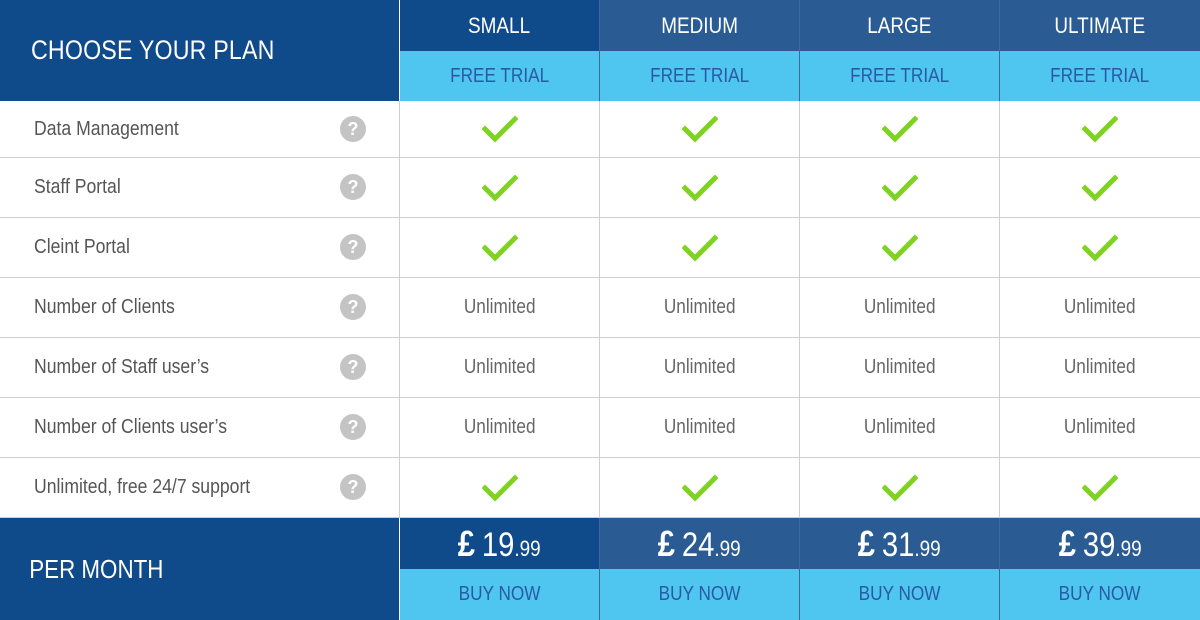 This screenshot has width=1200, height=620. What do you see at coordinates (122, 367) in the screenshot?
I see `feature-label: Number of Staff user’s` at bounding box center [122, 367].